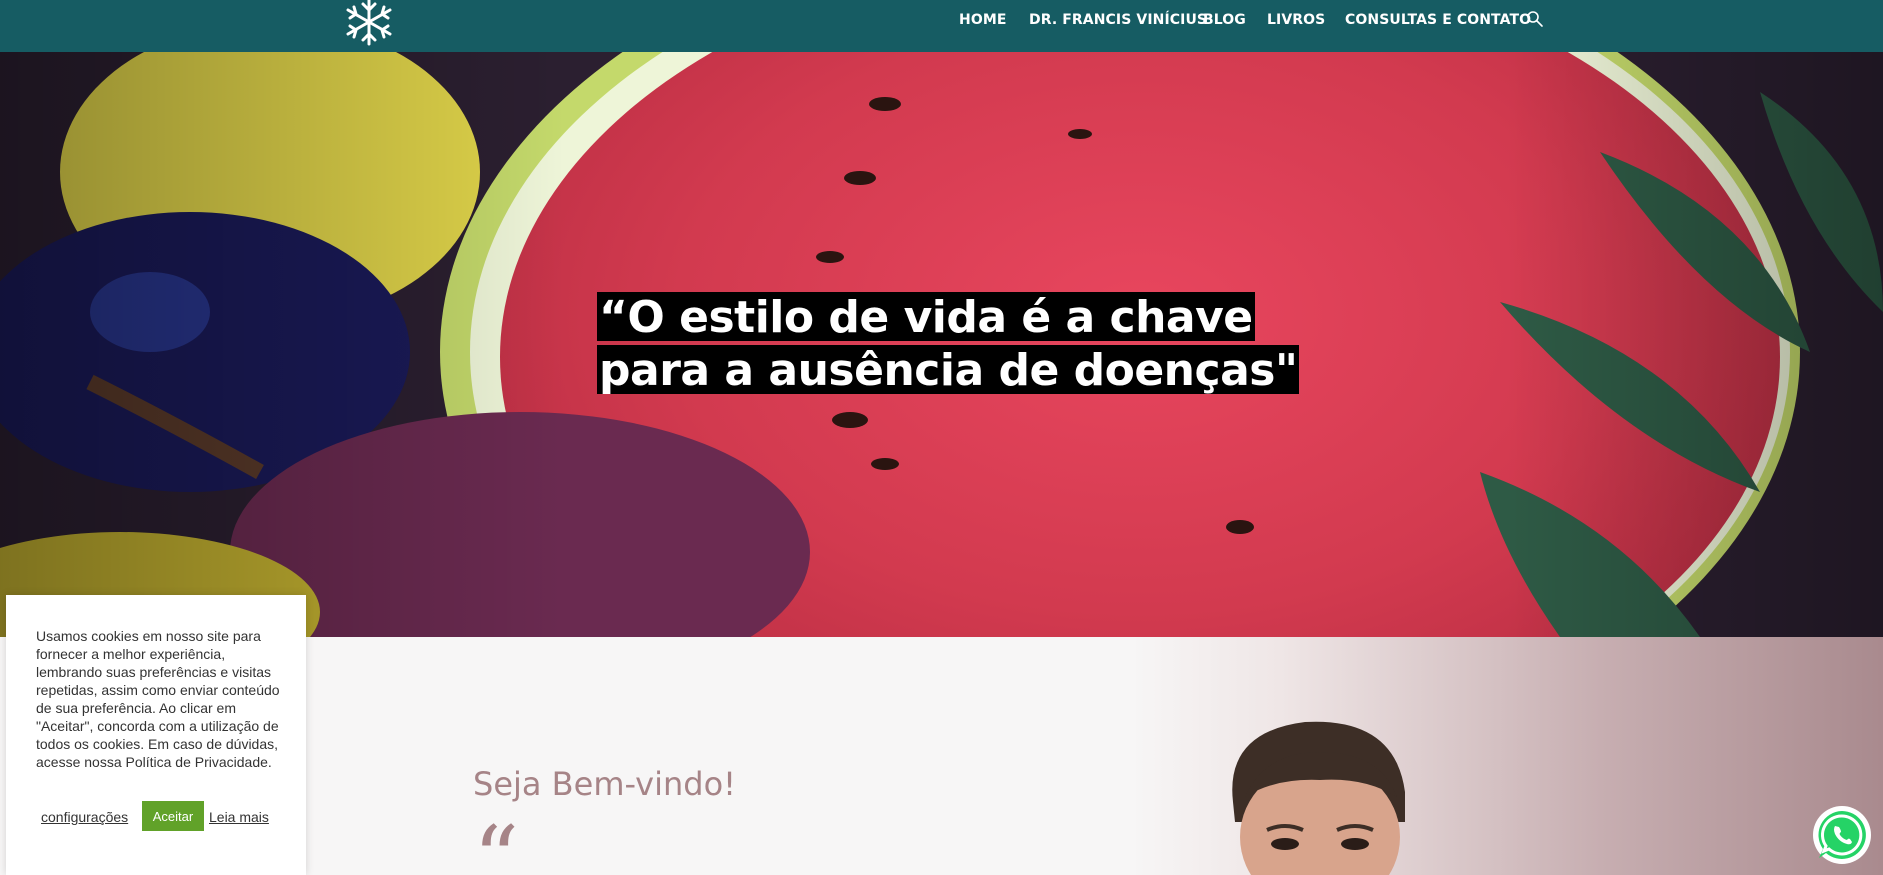 The height and width of the screenshot is (875, 1883). Describe the element at coordinates (239, 817) in the screenshot. I see `cookie-read-more-link: Leia mais` at that location.